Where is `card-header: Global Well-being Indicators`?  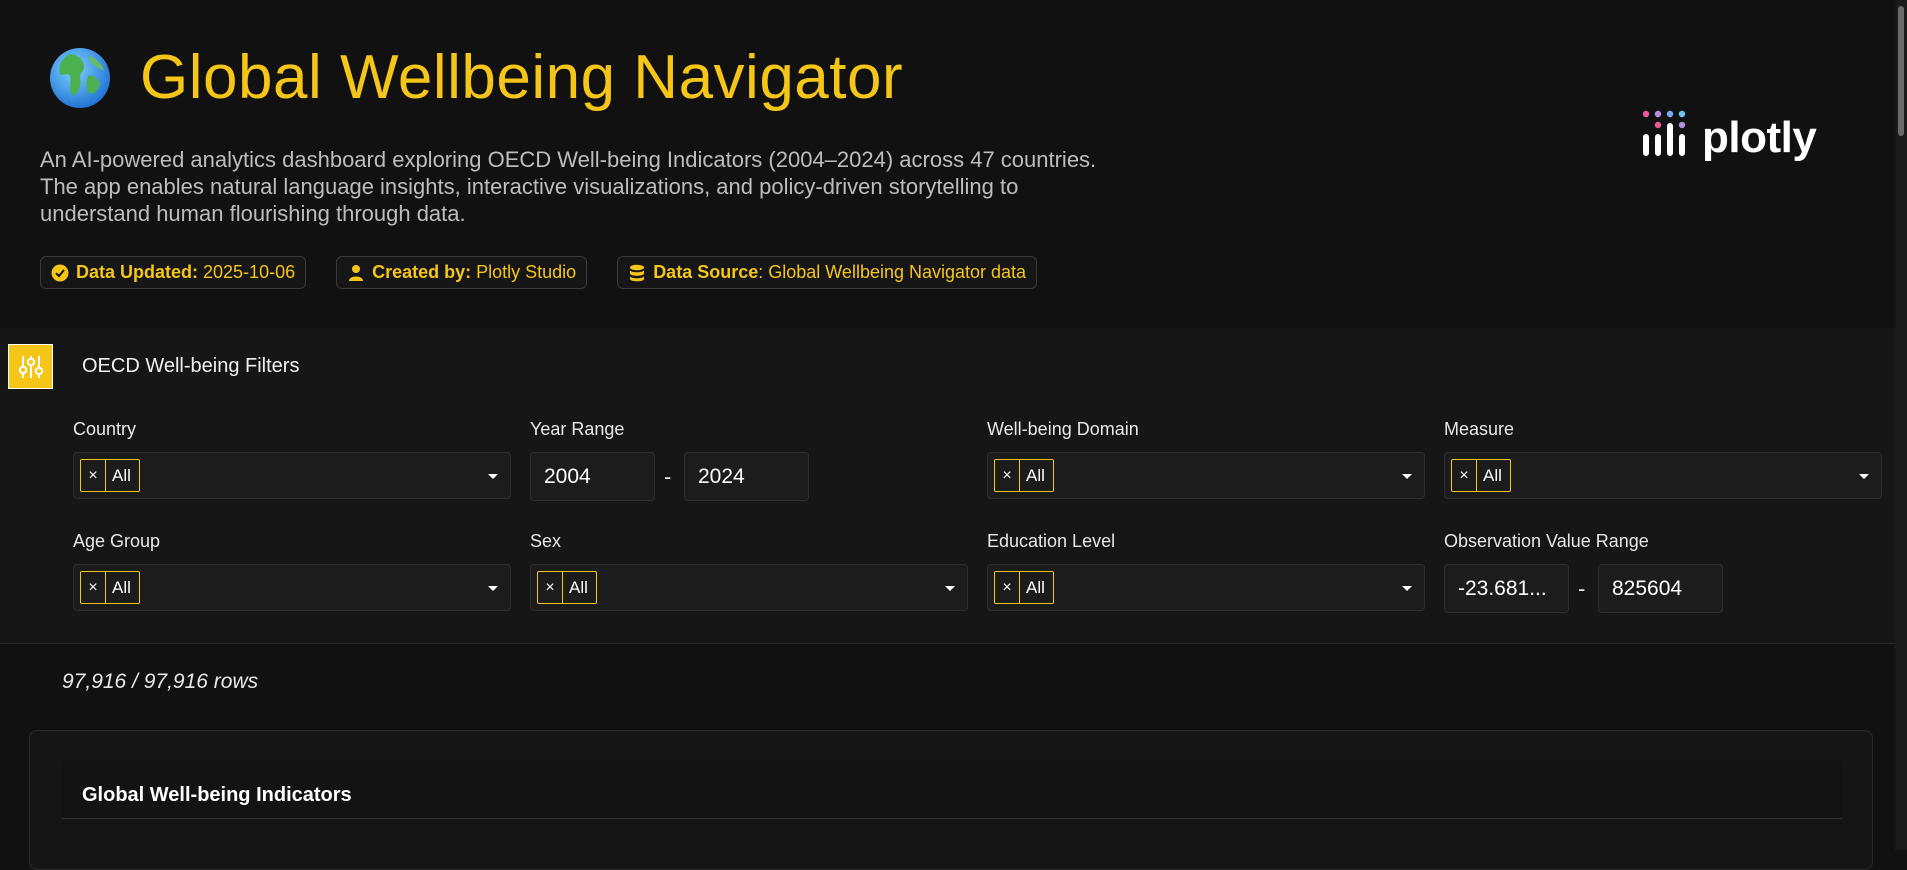
card-header: Global Well-being Indicators is located at coordinates (952, 790).